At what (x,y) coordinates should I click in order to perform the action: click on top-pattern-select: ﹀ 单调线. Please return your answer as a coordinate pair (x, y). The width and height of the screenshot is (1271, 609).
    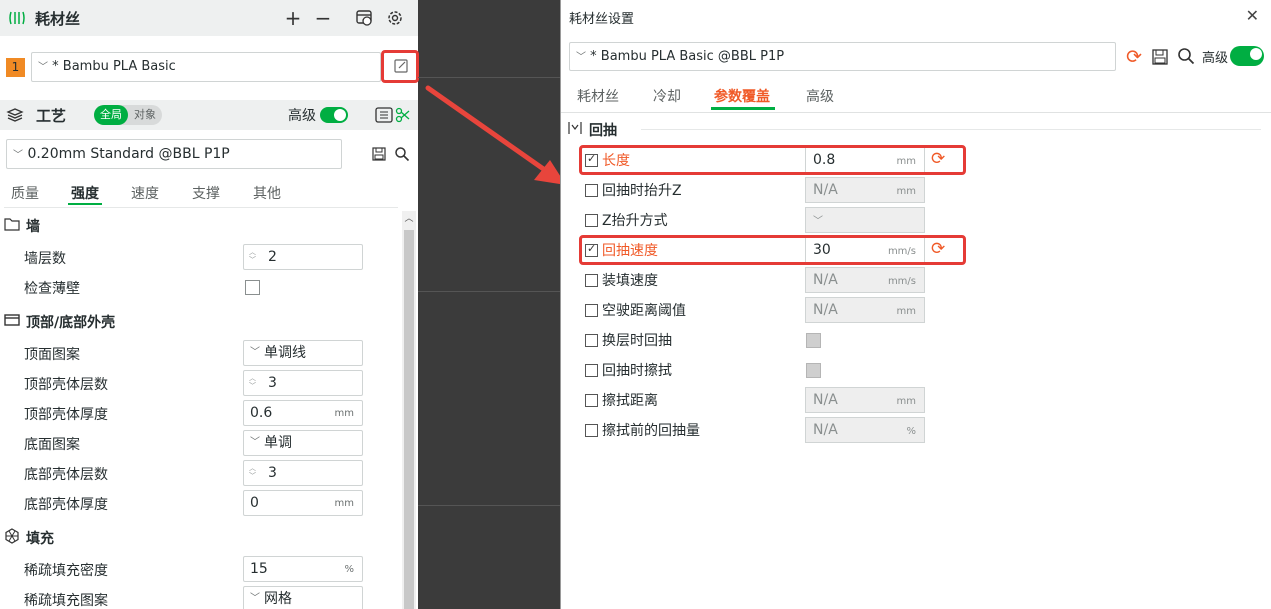
    Looking at the image, I should click on (303, 353).